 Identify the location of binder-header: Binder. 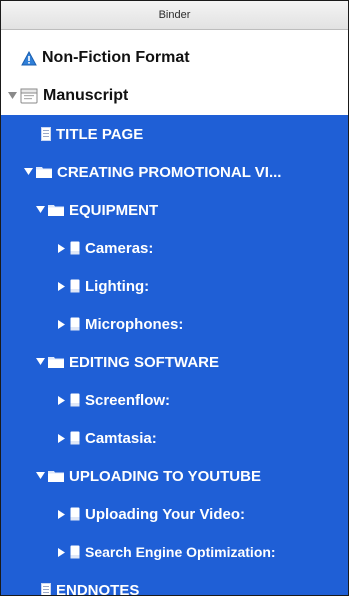
(174, 15).